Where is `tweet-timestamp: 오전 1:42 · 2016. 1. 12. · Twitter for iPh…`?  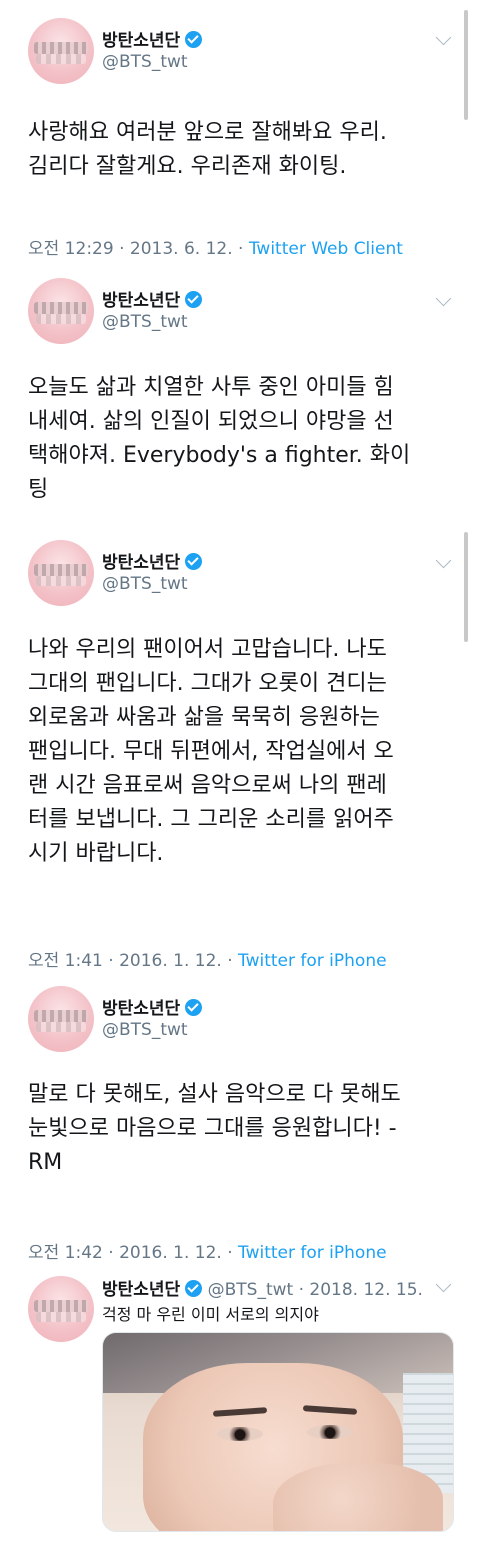 tweet-timestamp: 오전 1:42 · 2016. 1. 12. · Twitter for iPh… is located at coordinates (207, 1253).